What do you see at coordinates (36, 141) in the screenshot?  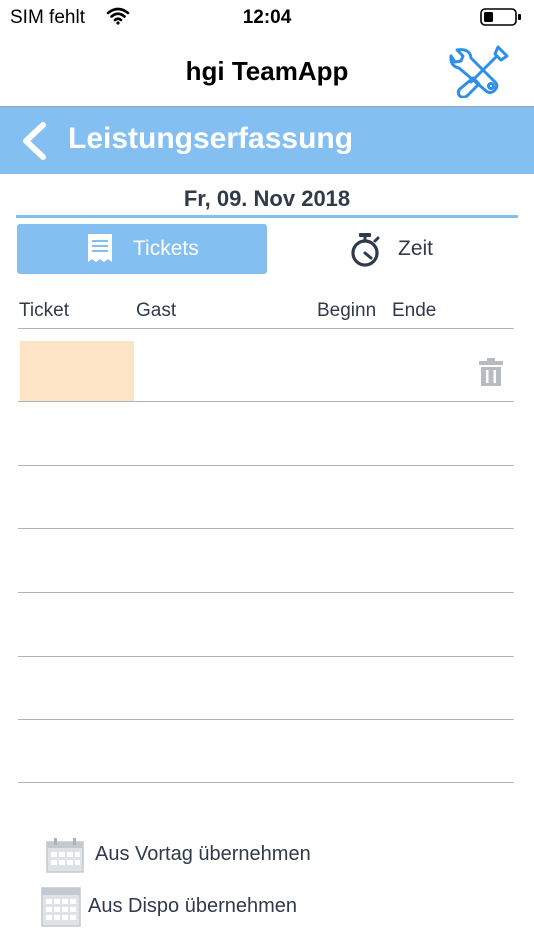 I see `back-chevron-icon` at bounding box center [36, 141].